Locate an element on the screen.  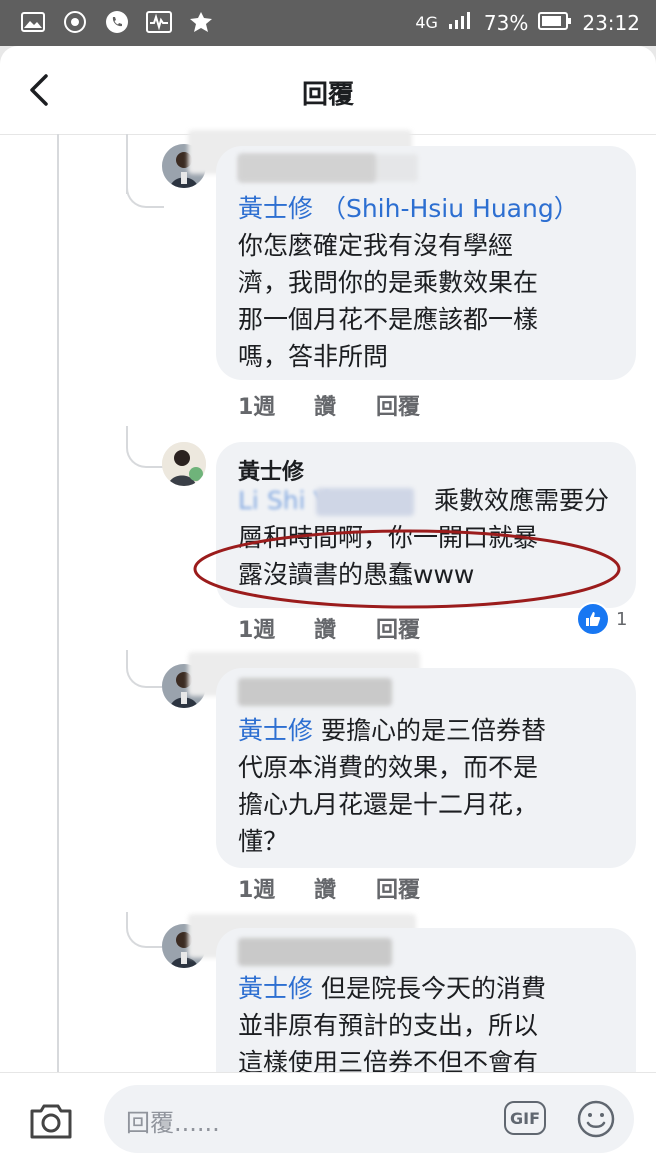
thread-line is located at coordinates (58, 626).